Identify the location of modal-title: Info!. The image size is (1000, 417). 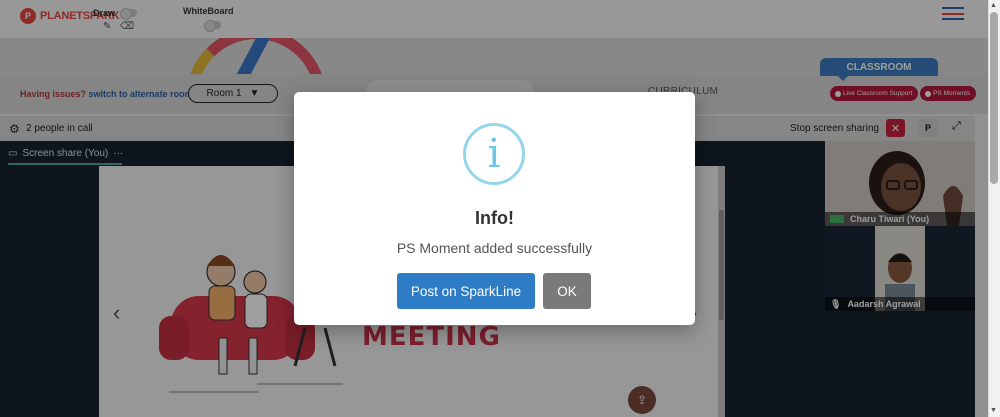
(494, 218).